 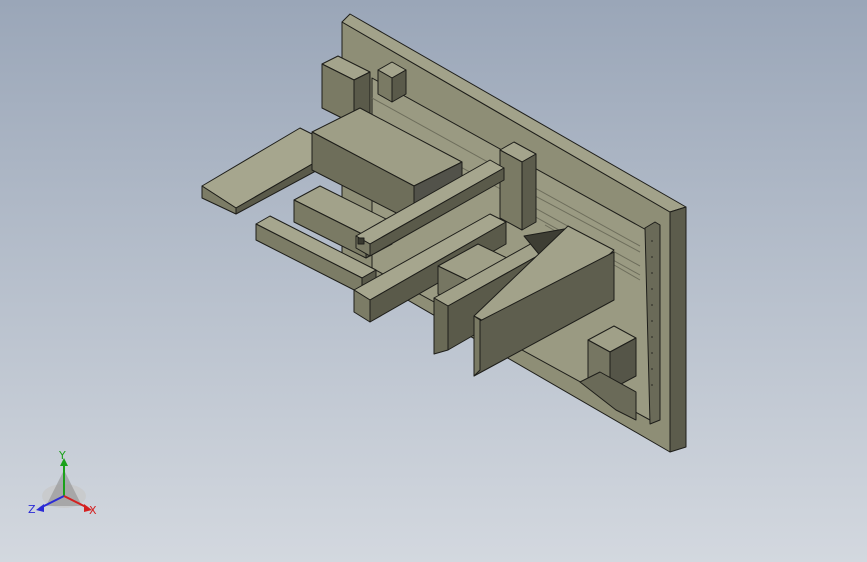 What do you see at coordinates (477, 346) in the screenshot?
I see `u-bracket-front-edge` at bounding box center [477, 346].